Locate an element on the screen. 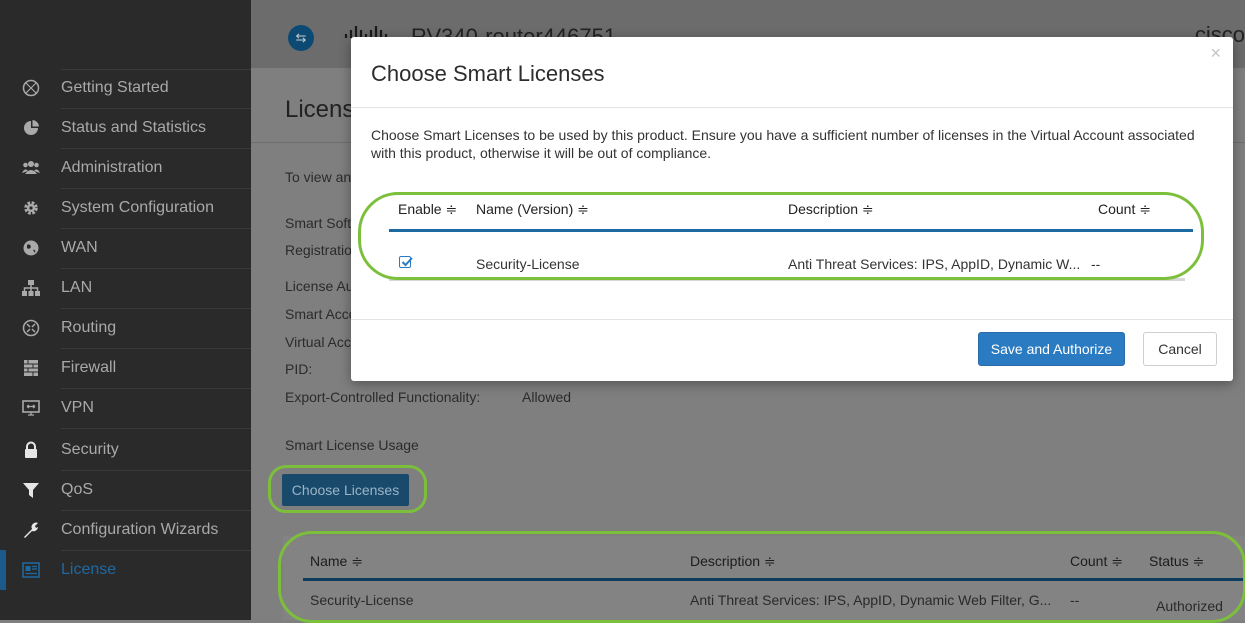 The image size is (1245, 623). sidebar-item-firewall: Firewall is located at coordinates (125, 368).